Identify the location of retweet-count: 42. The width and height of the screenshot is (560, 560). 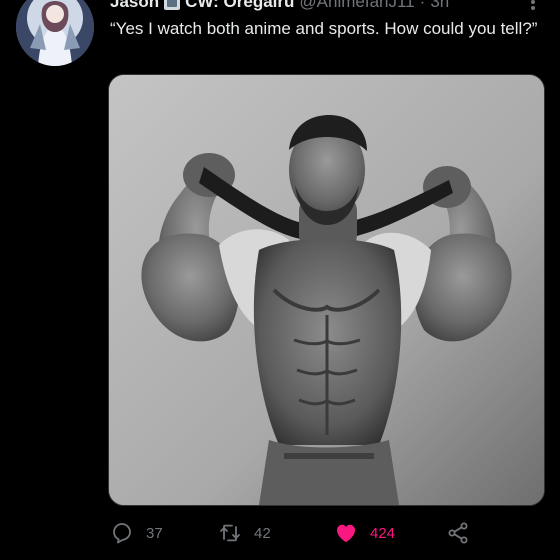
(262, 533).